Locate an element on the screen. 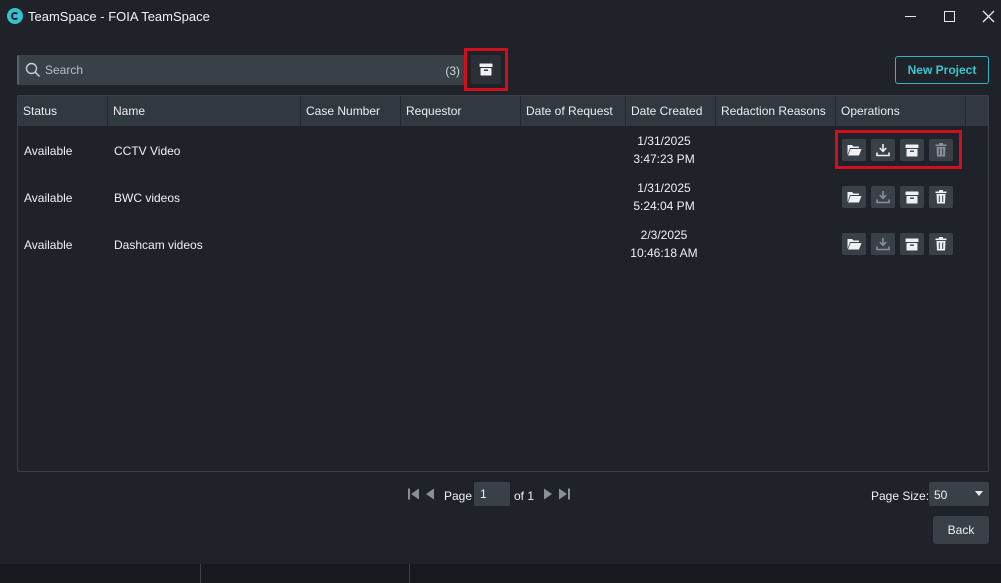 The image size is (1001, 583). column-header-operations: Operations is located at coordinates (901, 111).